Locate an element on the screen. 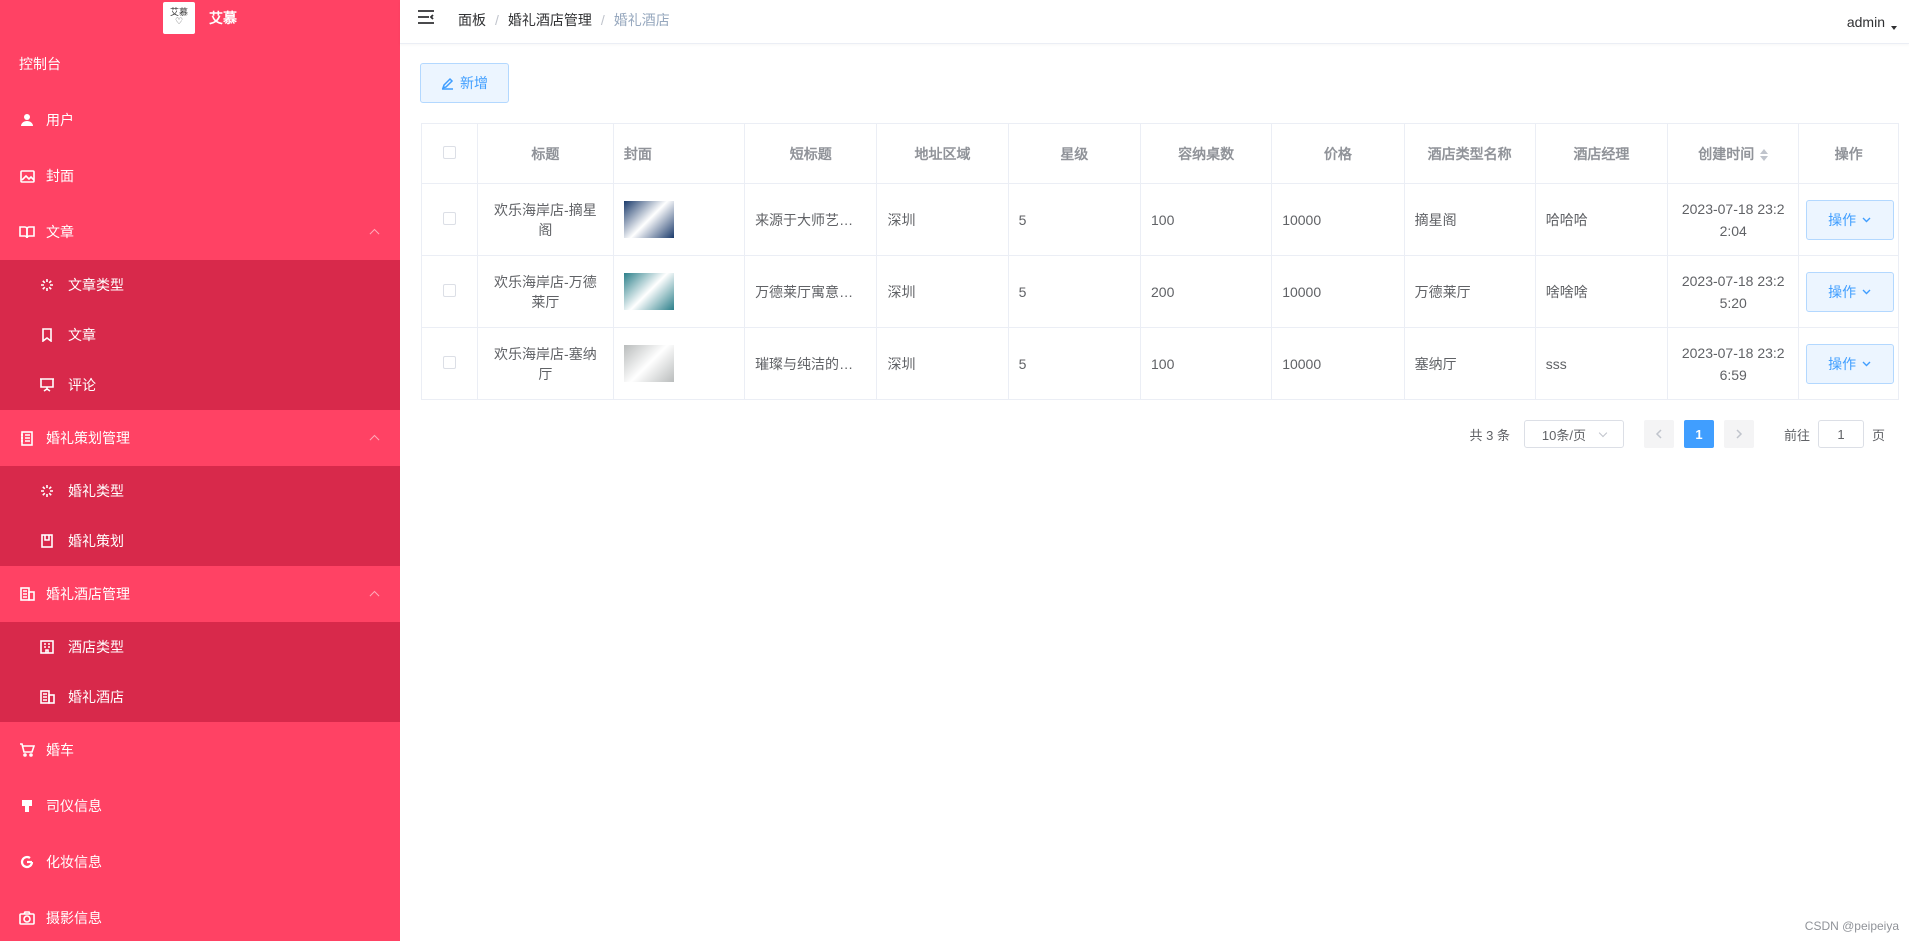 The width and height of the screenshot is (1909, 941). cell-title: 欢乐海岸店-塞纳厅 is located at coordinates (545, 363).